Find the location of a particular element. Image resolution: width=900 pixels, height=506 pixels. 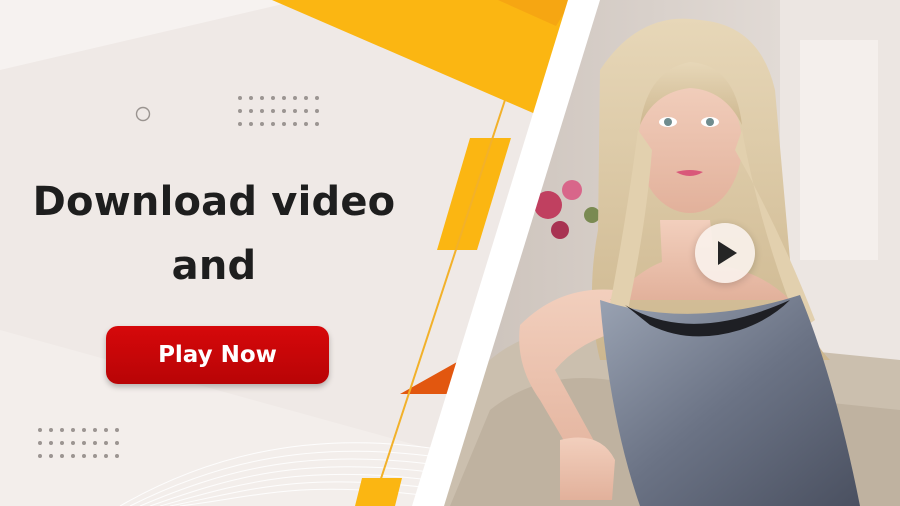

play-now-button: Play Now is located at coordinates (217, 355).